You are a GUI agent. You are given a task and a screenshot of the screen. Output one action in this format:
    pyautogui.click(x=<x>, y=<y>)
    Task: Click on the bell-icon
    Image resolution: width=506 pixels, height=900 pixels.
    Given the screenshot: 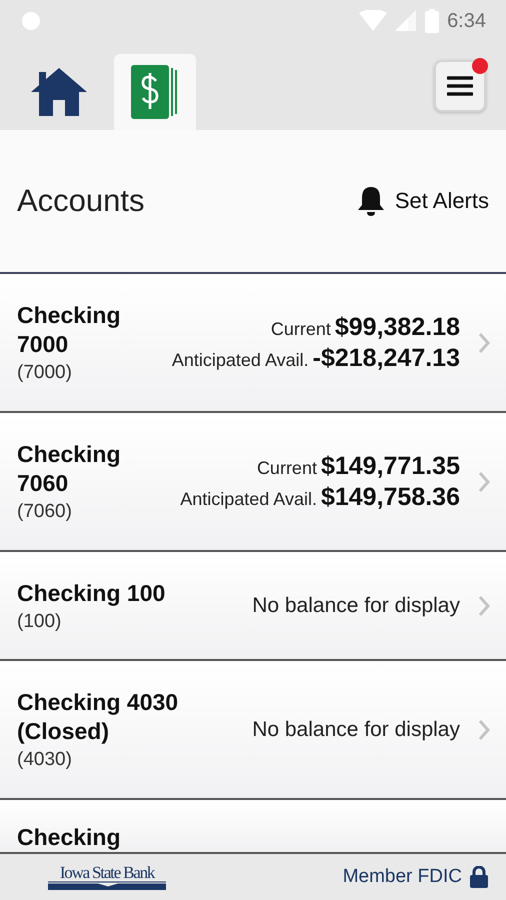 What is the action you would take?
    pyautogui.click(x=370, y=201)
    